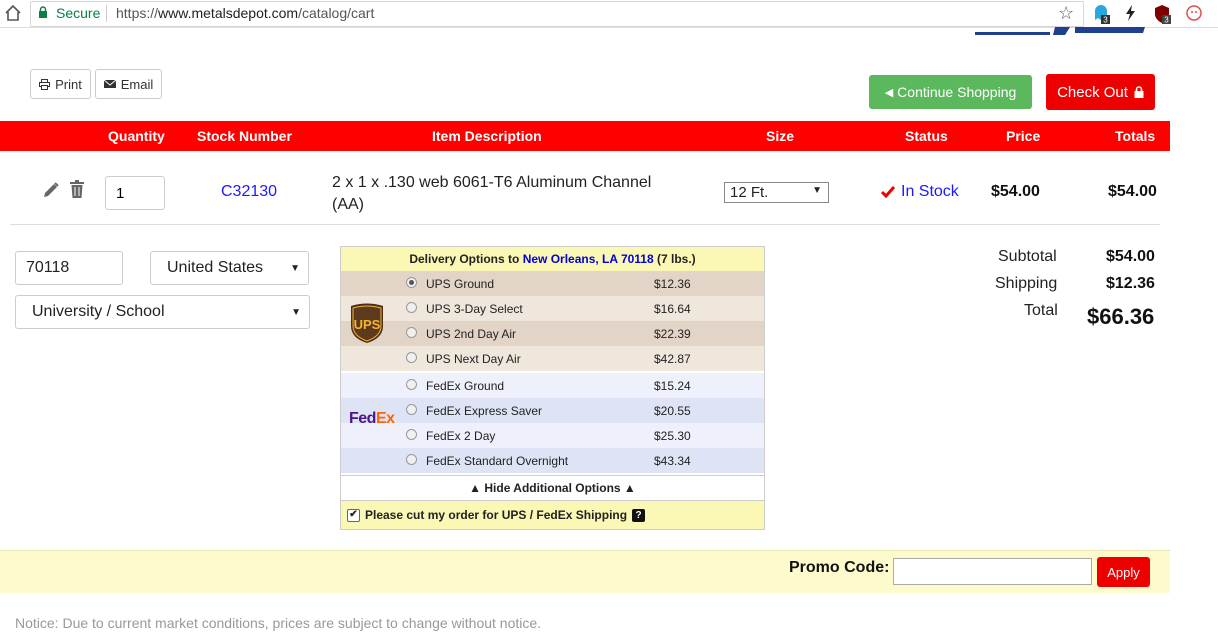  I want to click on printer-icon, so click(45, 84).